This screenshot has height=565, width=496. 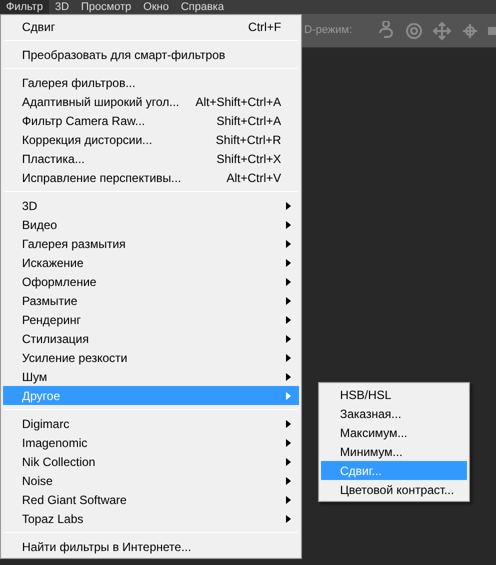 I want to click on menu-bar-item: Окно, so click(x=156, y=7).